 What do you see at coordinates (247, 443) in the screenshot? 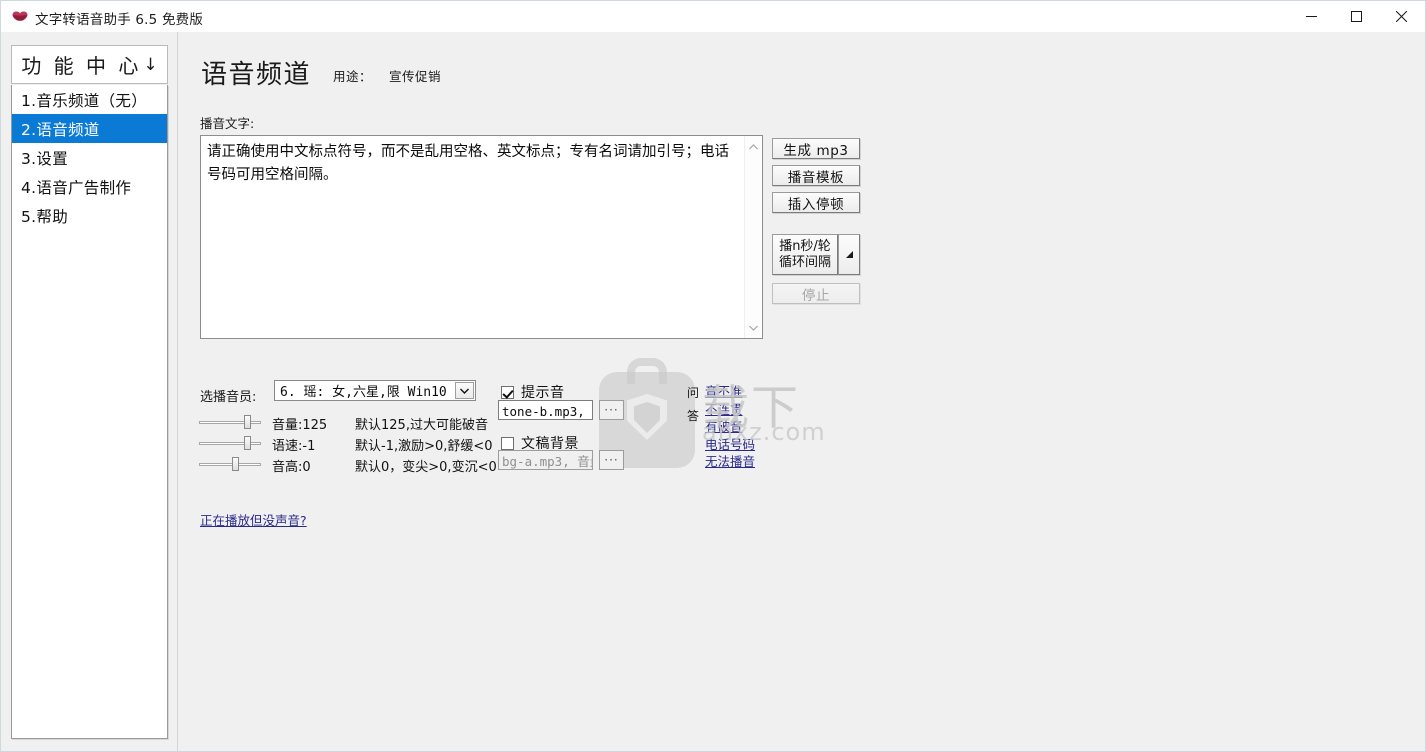
I see `speed-slider-thumb` at bounding box center [247, 443].